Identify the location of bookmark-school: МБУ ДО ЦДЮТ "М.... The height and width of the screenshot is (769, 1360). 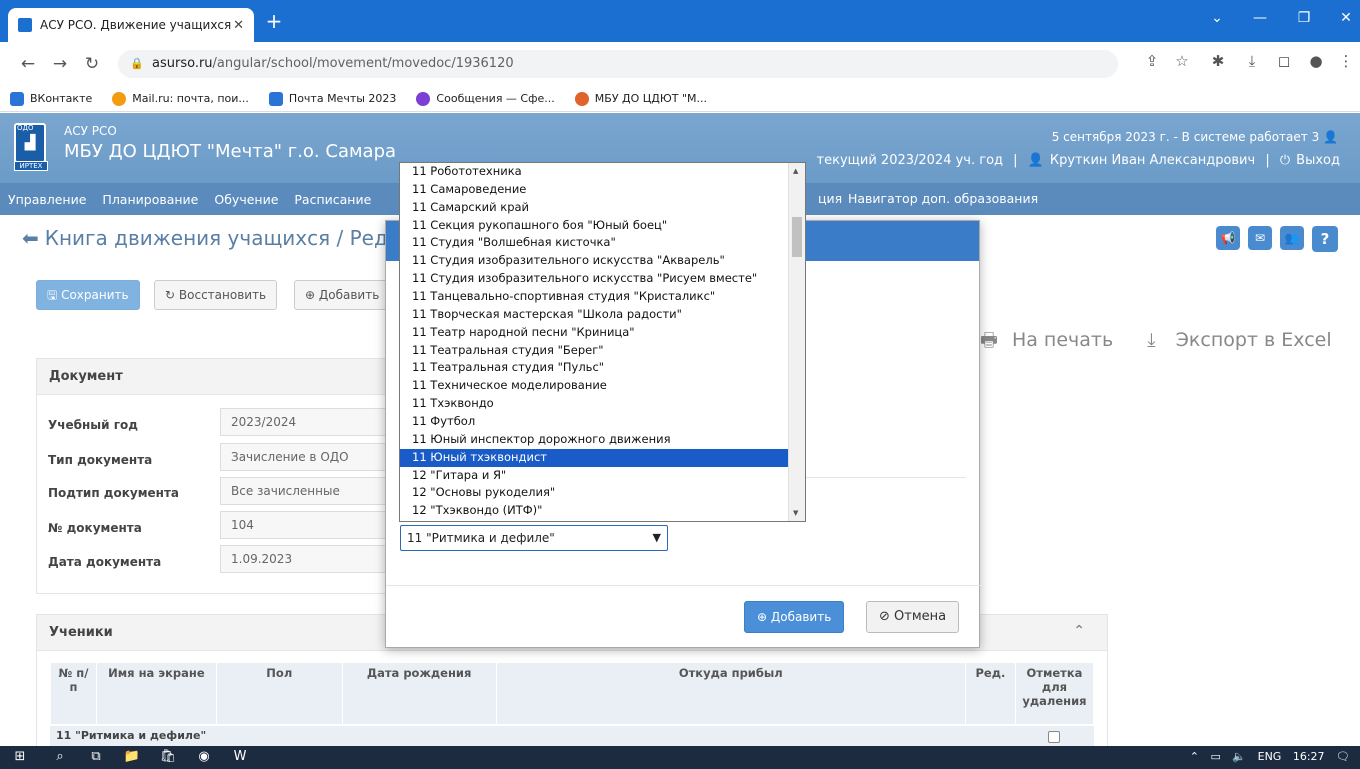
(641, 98).